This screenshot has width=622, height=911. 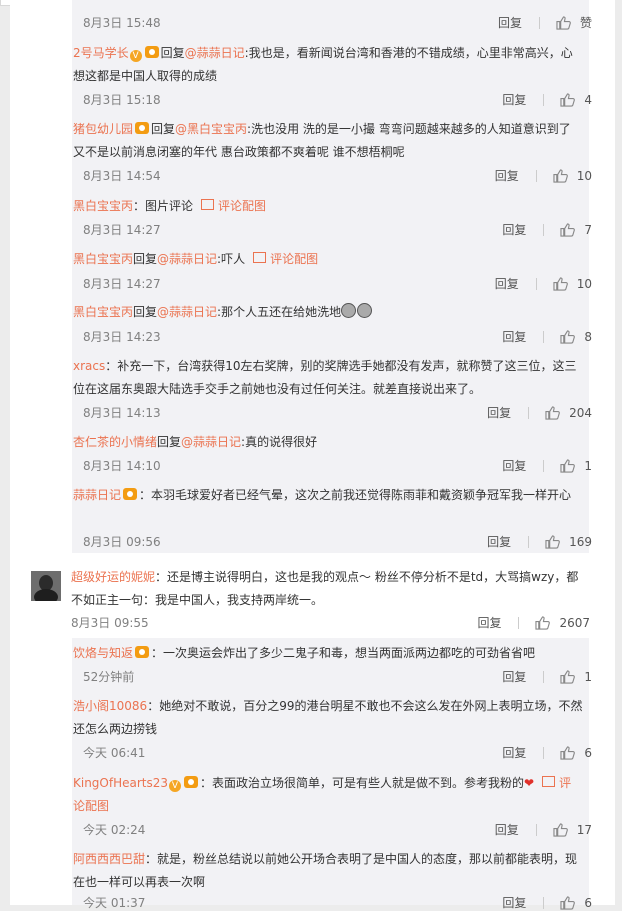 I want to click on username-link: 2号马学长, so click(x=101, y=53).